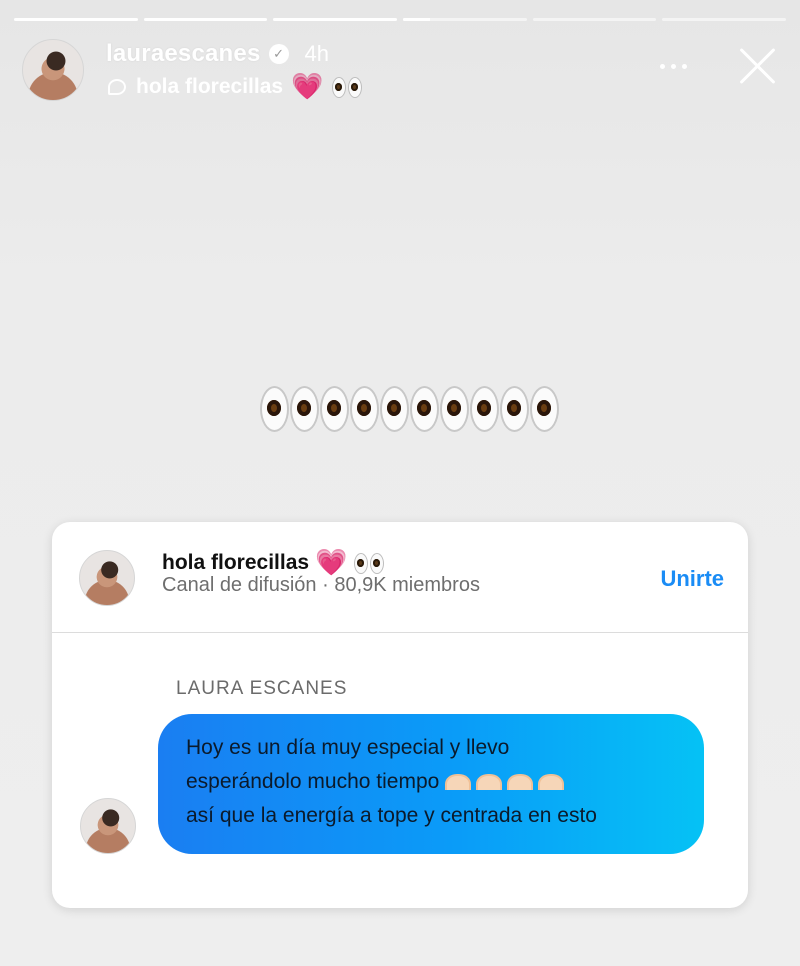 The image size is (800, 966). I want to click on close-icon, so click(758, 66).